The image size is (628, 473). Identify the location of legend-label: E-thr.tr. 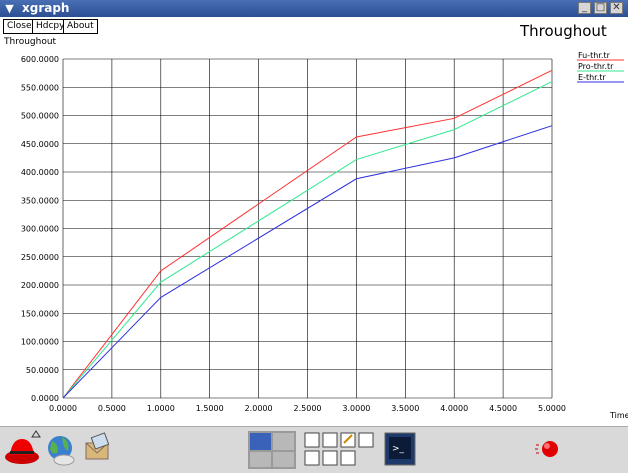
(592, 77).